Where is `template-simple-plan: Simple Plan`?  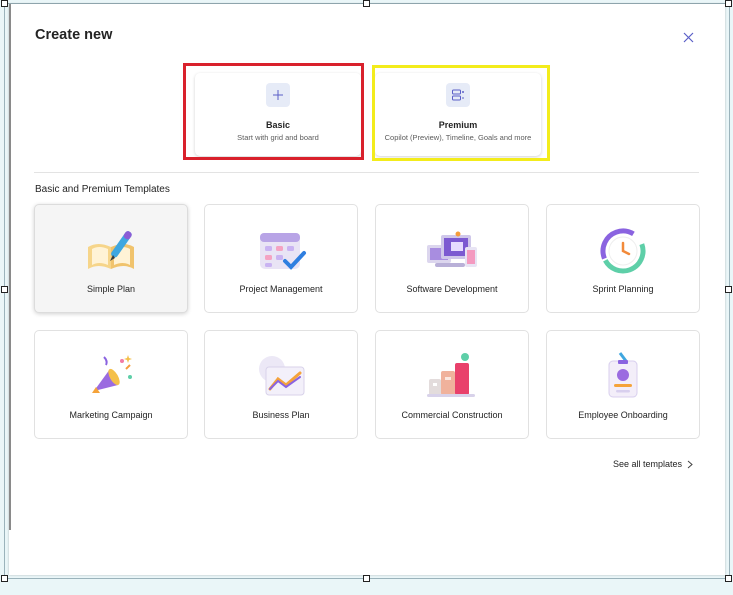 template-simple-plan: Simple Plan is located at coordinates (111, 258).